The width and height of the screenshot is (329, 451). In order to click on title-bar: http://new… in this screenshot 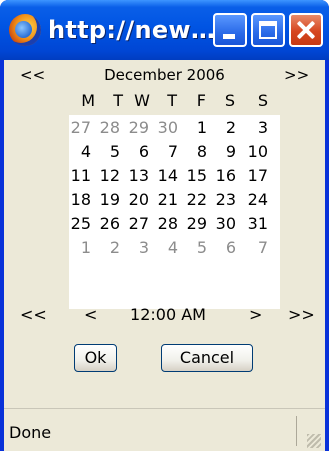, I will do `click(164, 30)`.